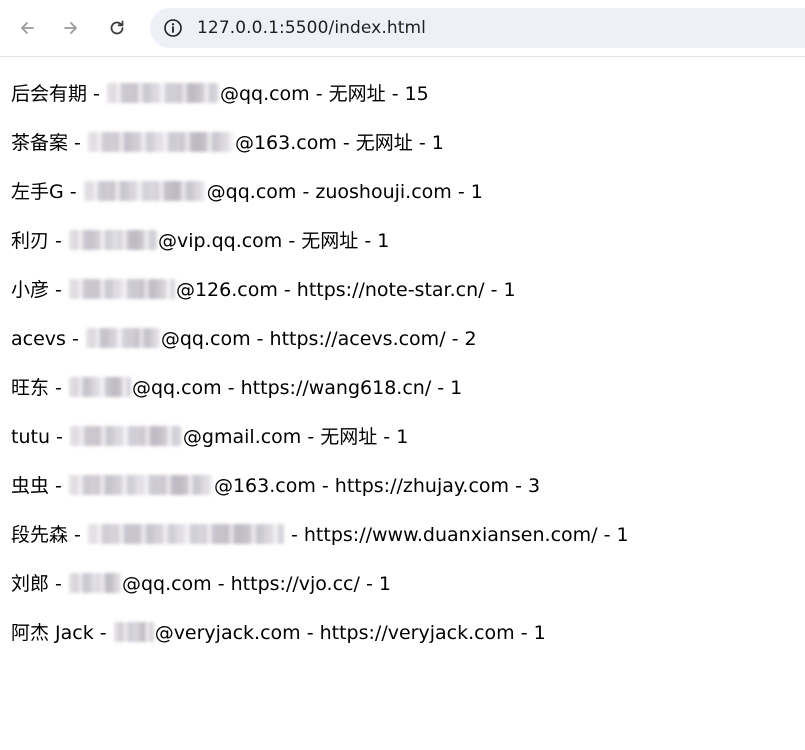  Describe the element at coordinates (408, 594) in the screenshot. I see `list-item: 刘郎 - @qq.com - https://vjo.cc/ - 1` at that location.